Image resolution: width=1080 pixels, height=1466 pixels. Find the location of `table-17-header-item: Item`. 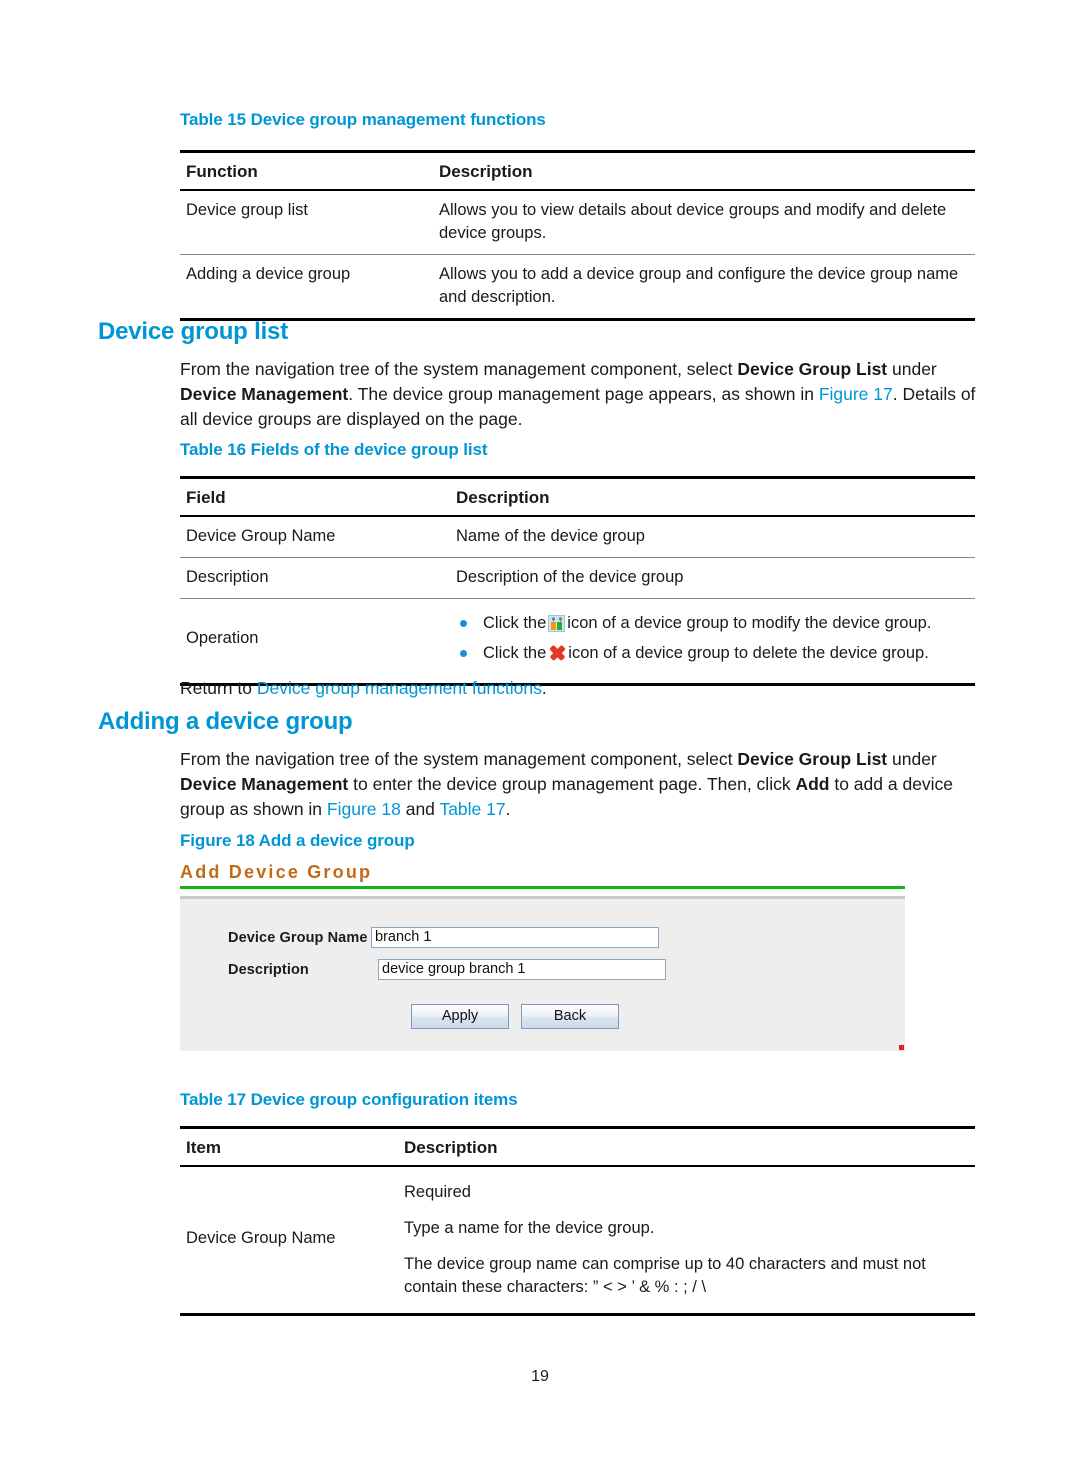

table-17-header-item: Item is located at coordinates (289, 1147).